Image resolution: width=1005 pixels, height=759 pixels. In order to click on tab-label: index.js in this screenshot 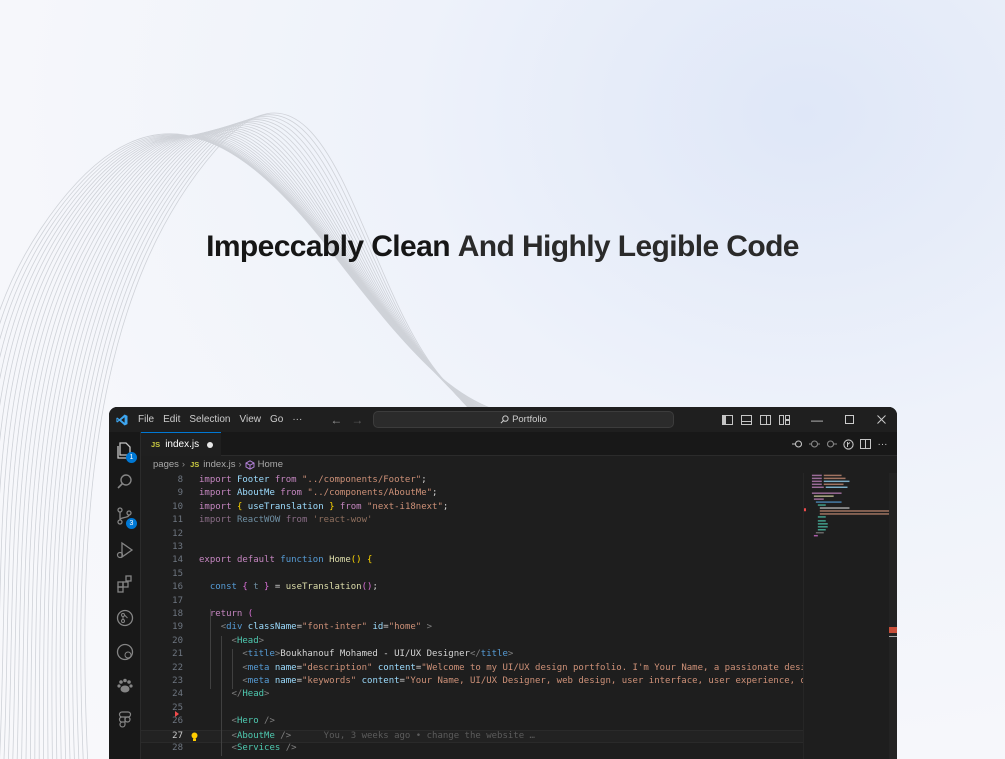, I will do `click(182, 444)`.